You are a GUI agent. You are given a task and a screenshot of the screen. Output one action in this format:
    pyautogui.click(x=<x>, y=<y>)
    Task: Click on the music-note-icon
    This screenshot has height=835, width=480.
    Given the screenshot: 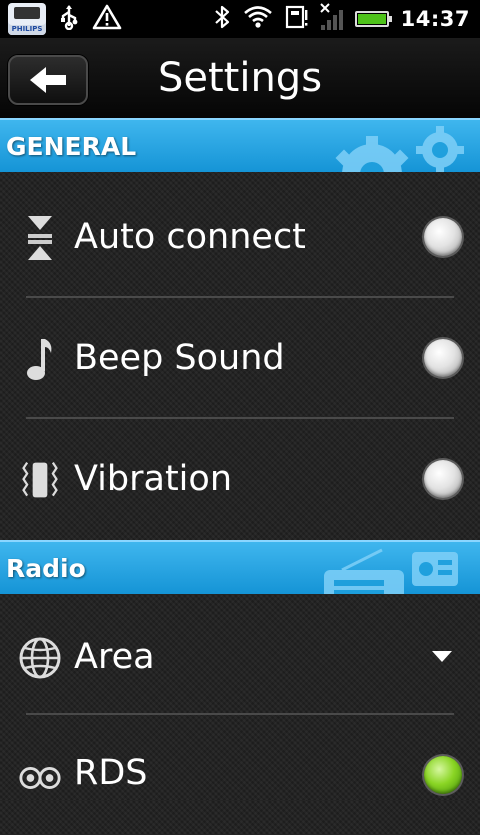 What is the action you would take?
    pyautogui.click(x=40, y=359)
    